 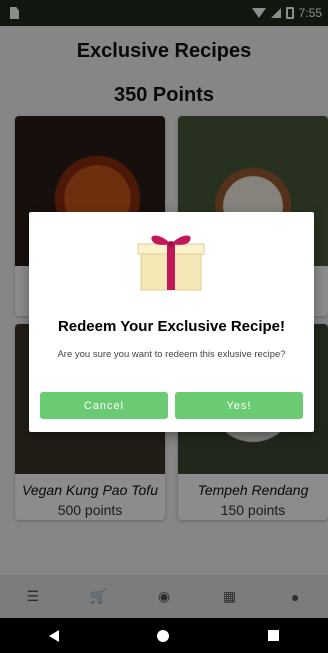 I want to click on recent-apps-icon, so click(x=273, y=635).